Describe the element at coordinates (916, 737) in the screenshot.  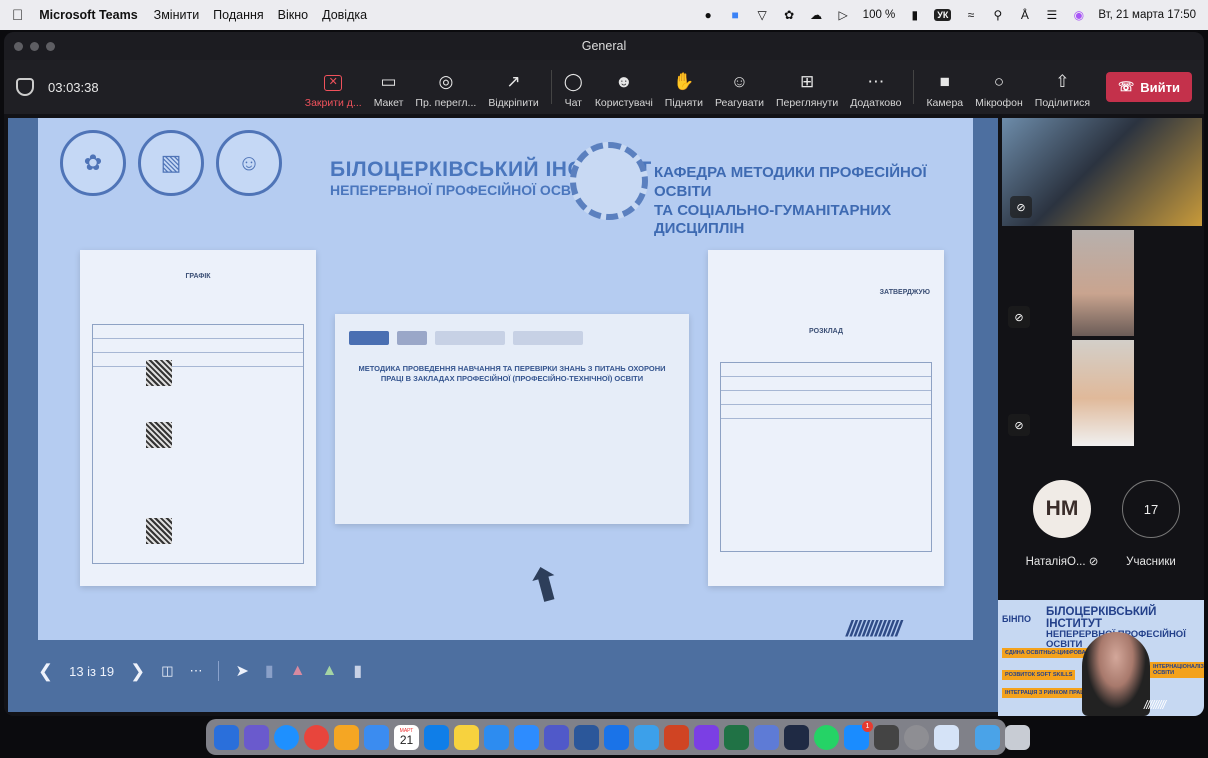
I see `system-settings-icon` at that location.